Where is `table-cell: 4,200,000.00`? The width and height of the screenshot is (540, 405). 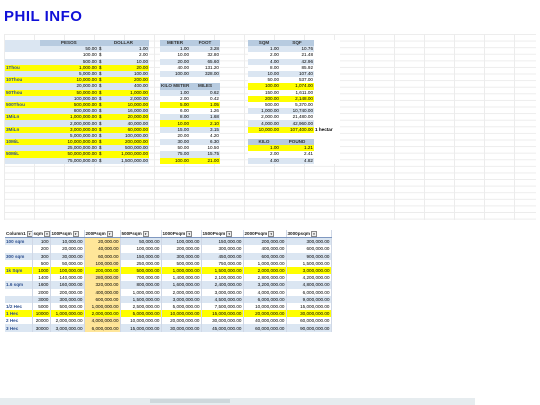 table-cell: 4,200,000.00 is located at coordinates (309, 278).